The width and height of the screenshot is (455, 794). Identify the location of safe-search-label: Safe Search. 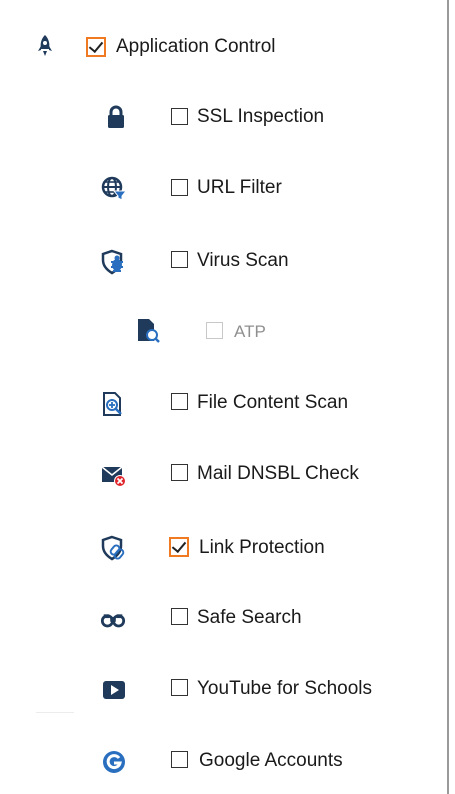
(249, 618).